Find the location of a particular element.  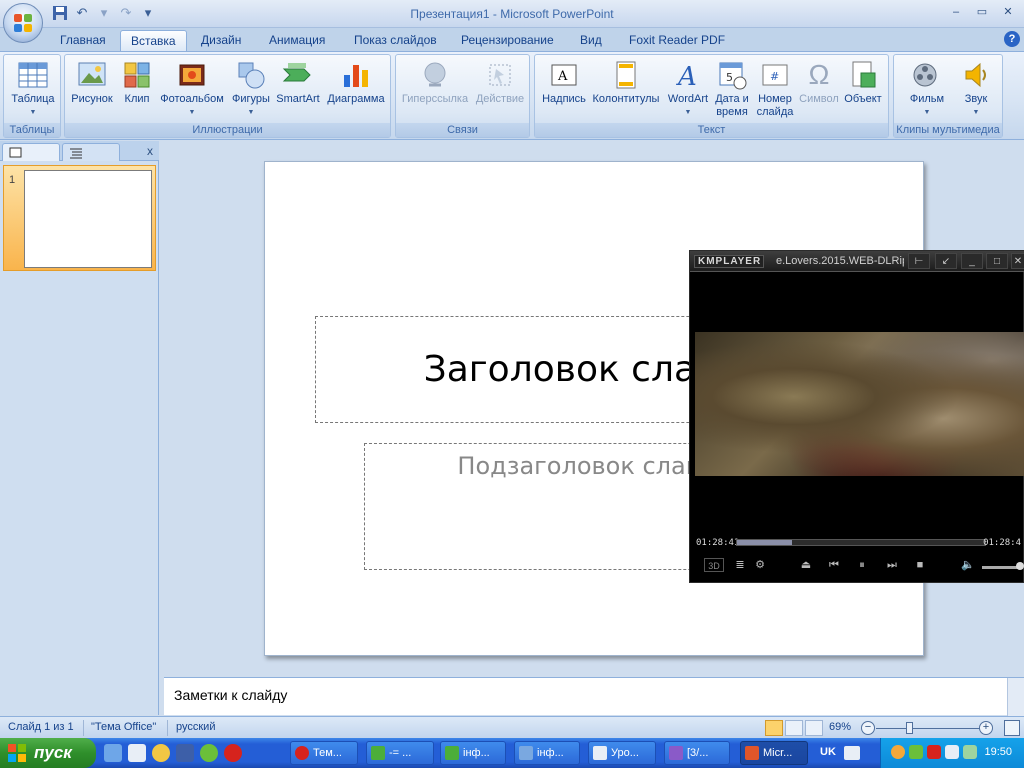

kmplayer-logo: KMPLAYER is located at coordinates (729, 261).